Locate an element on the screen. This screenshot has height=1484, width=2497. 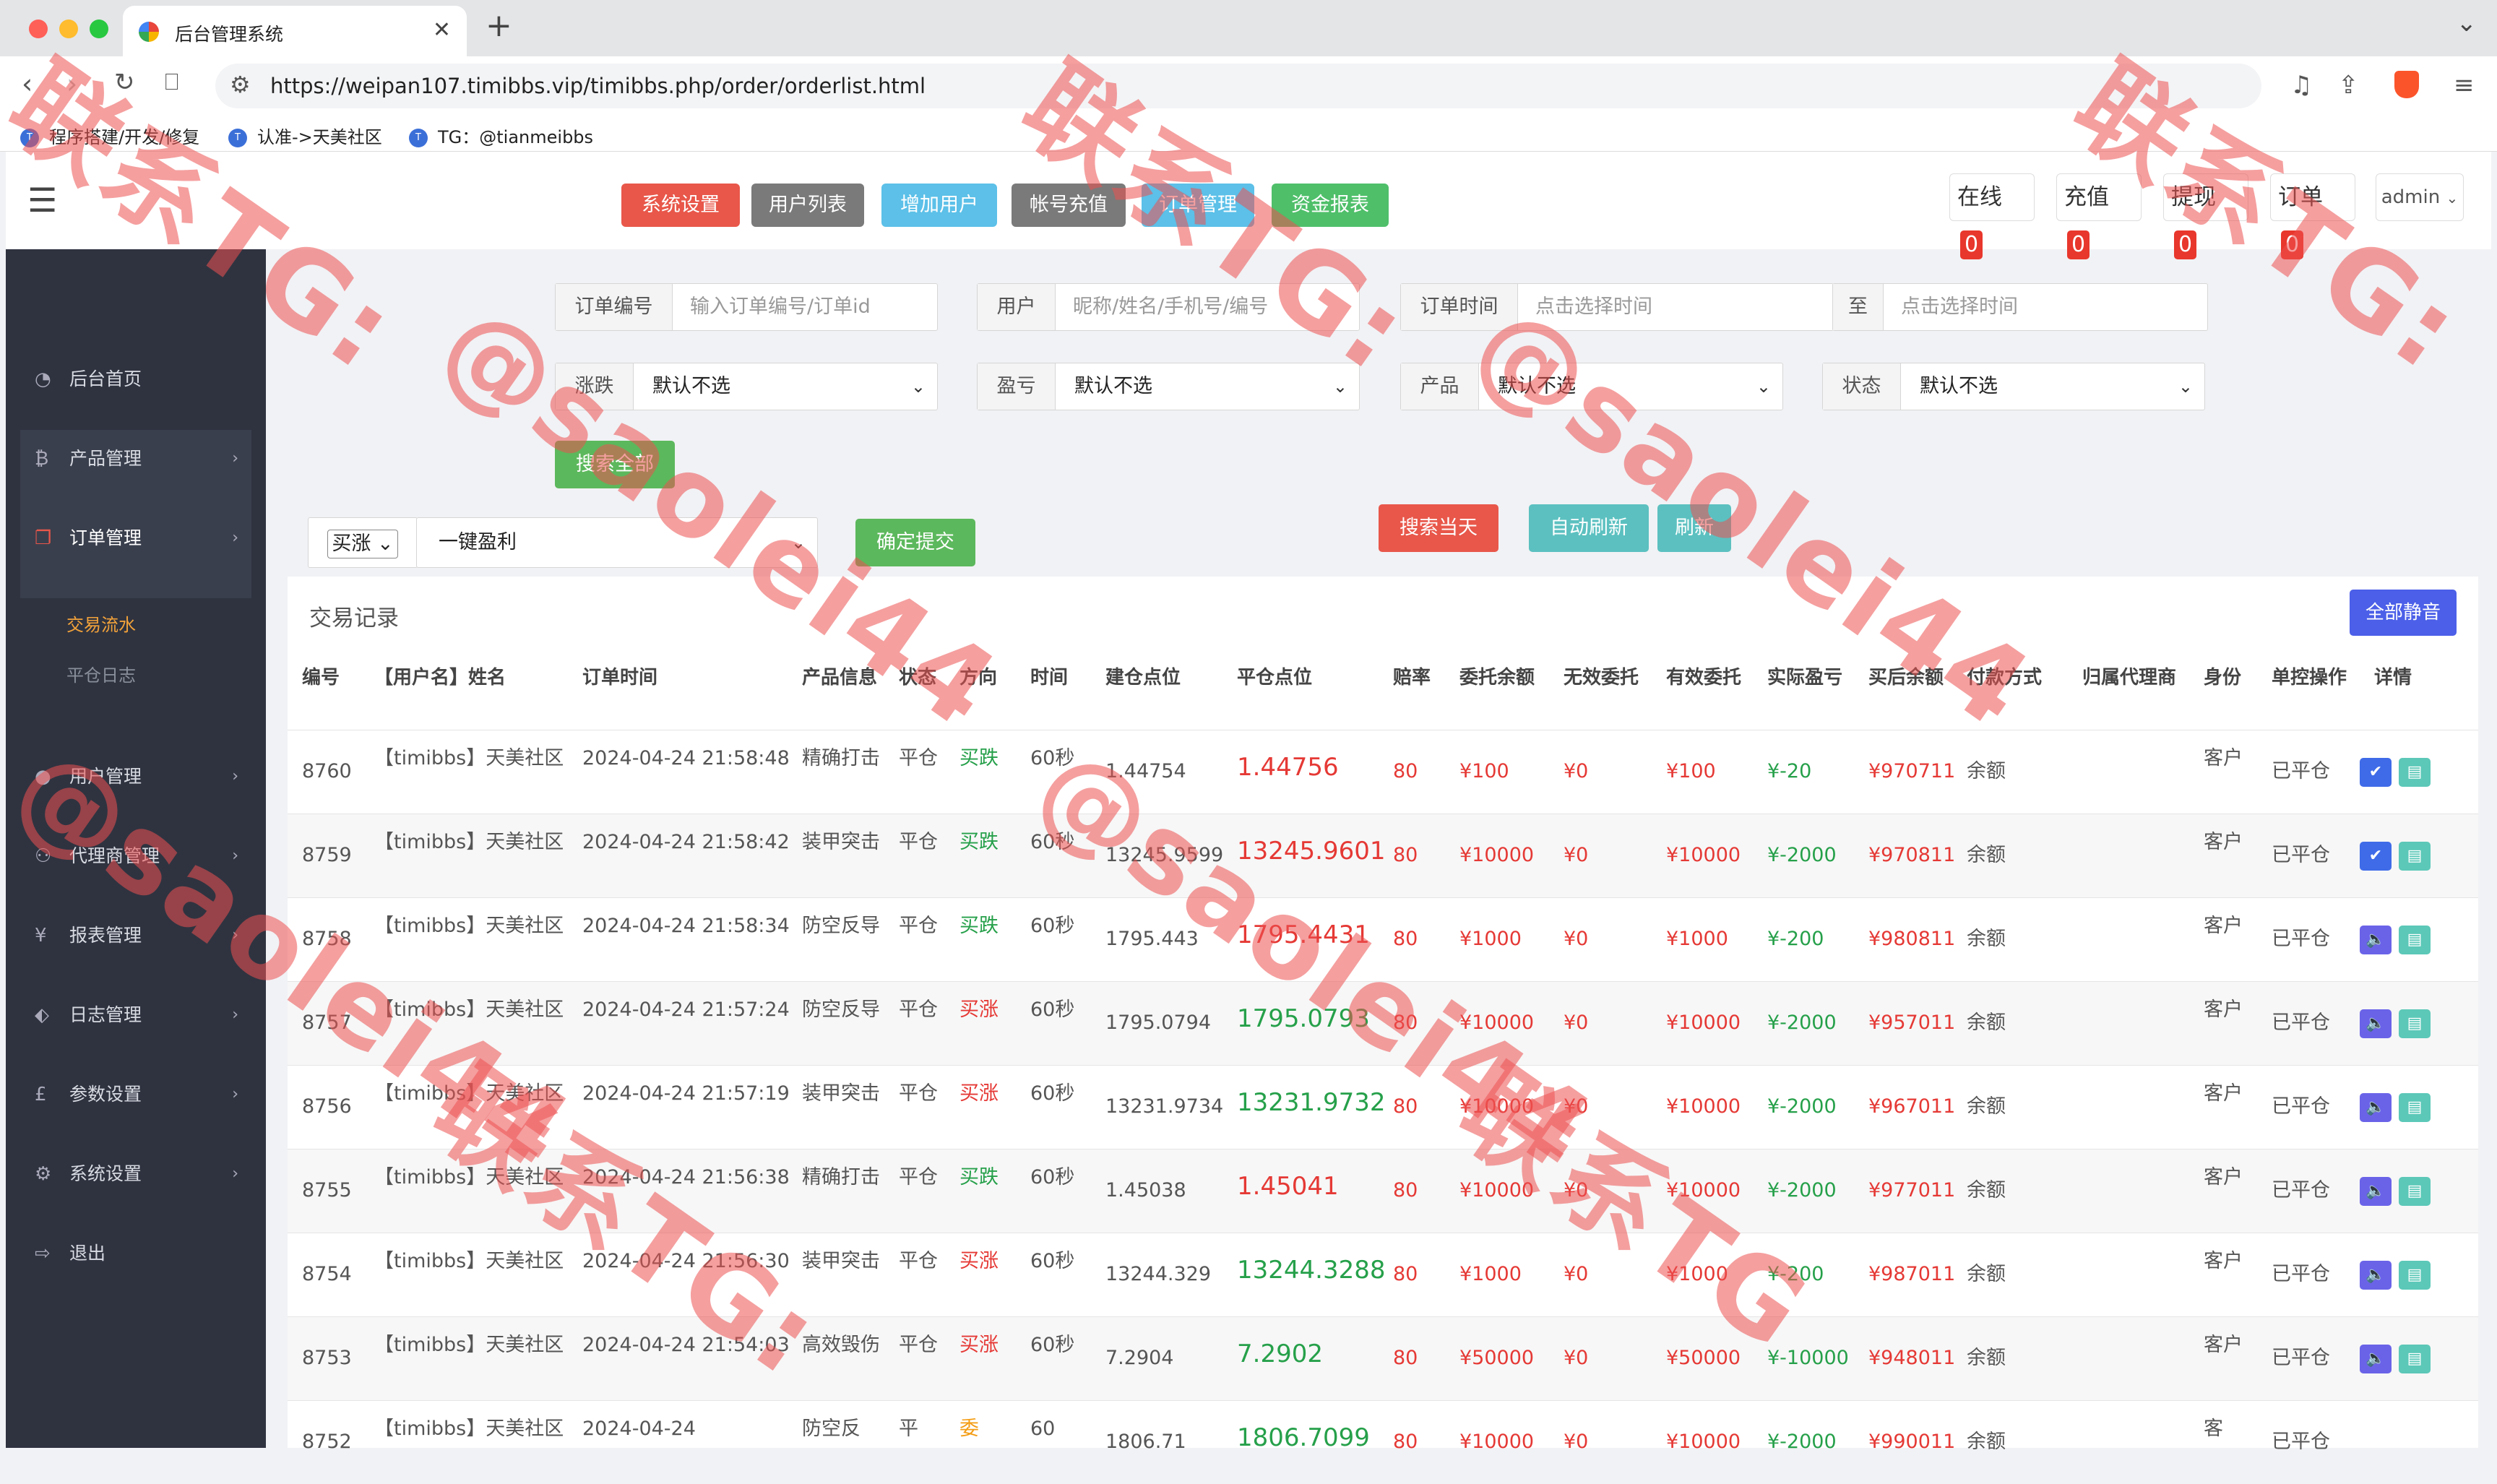
user-field: 用户 昵称/姓名/手机号/编号 is located at coordinates (1168, 307).